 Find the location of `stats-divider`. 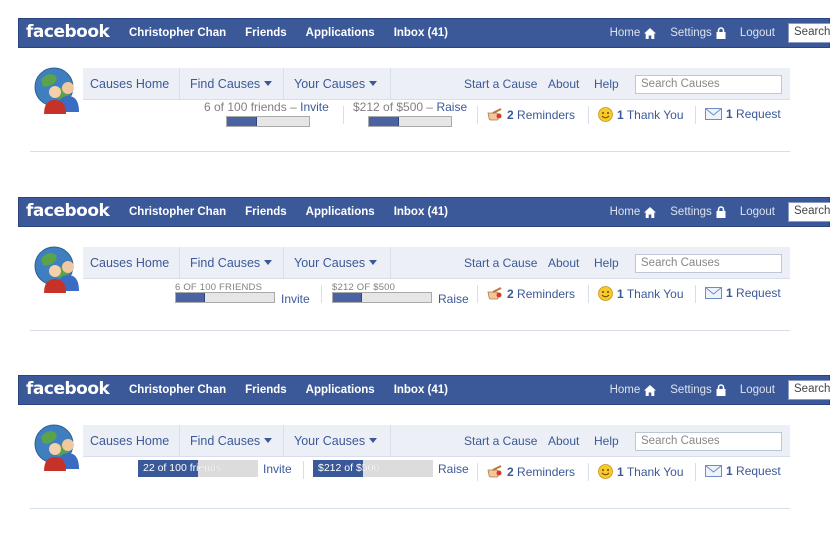

stats-divider is located at coordinates (695, 472).